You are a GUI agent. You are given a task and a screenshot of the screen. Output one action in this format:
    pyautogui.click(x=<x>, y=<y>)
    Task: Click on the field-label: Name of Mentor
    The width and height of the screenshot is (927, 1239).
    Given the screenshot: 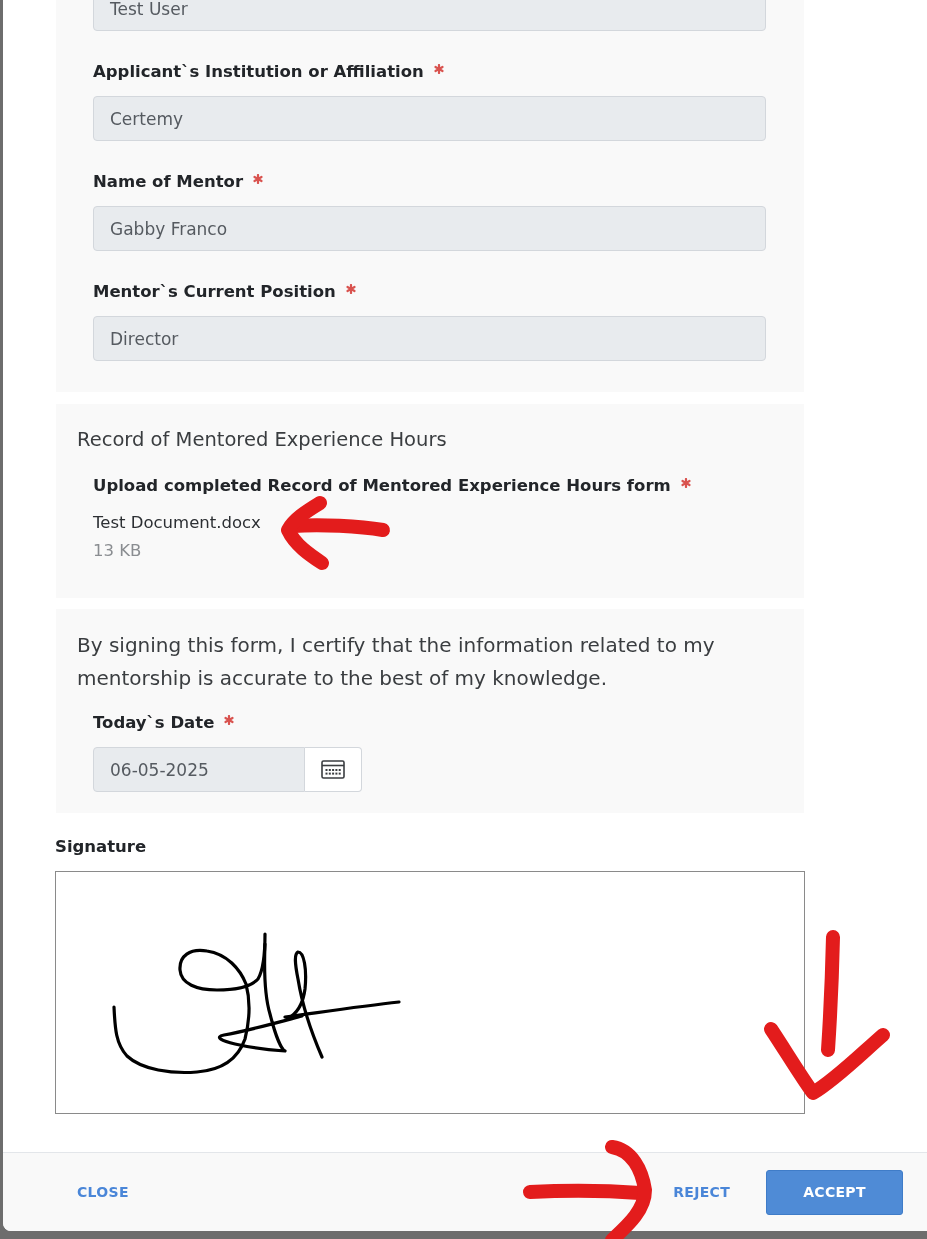 What is the action you would take?
    pyautogui.click(x=168, y=182)
    